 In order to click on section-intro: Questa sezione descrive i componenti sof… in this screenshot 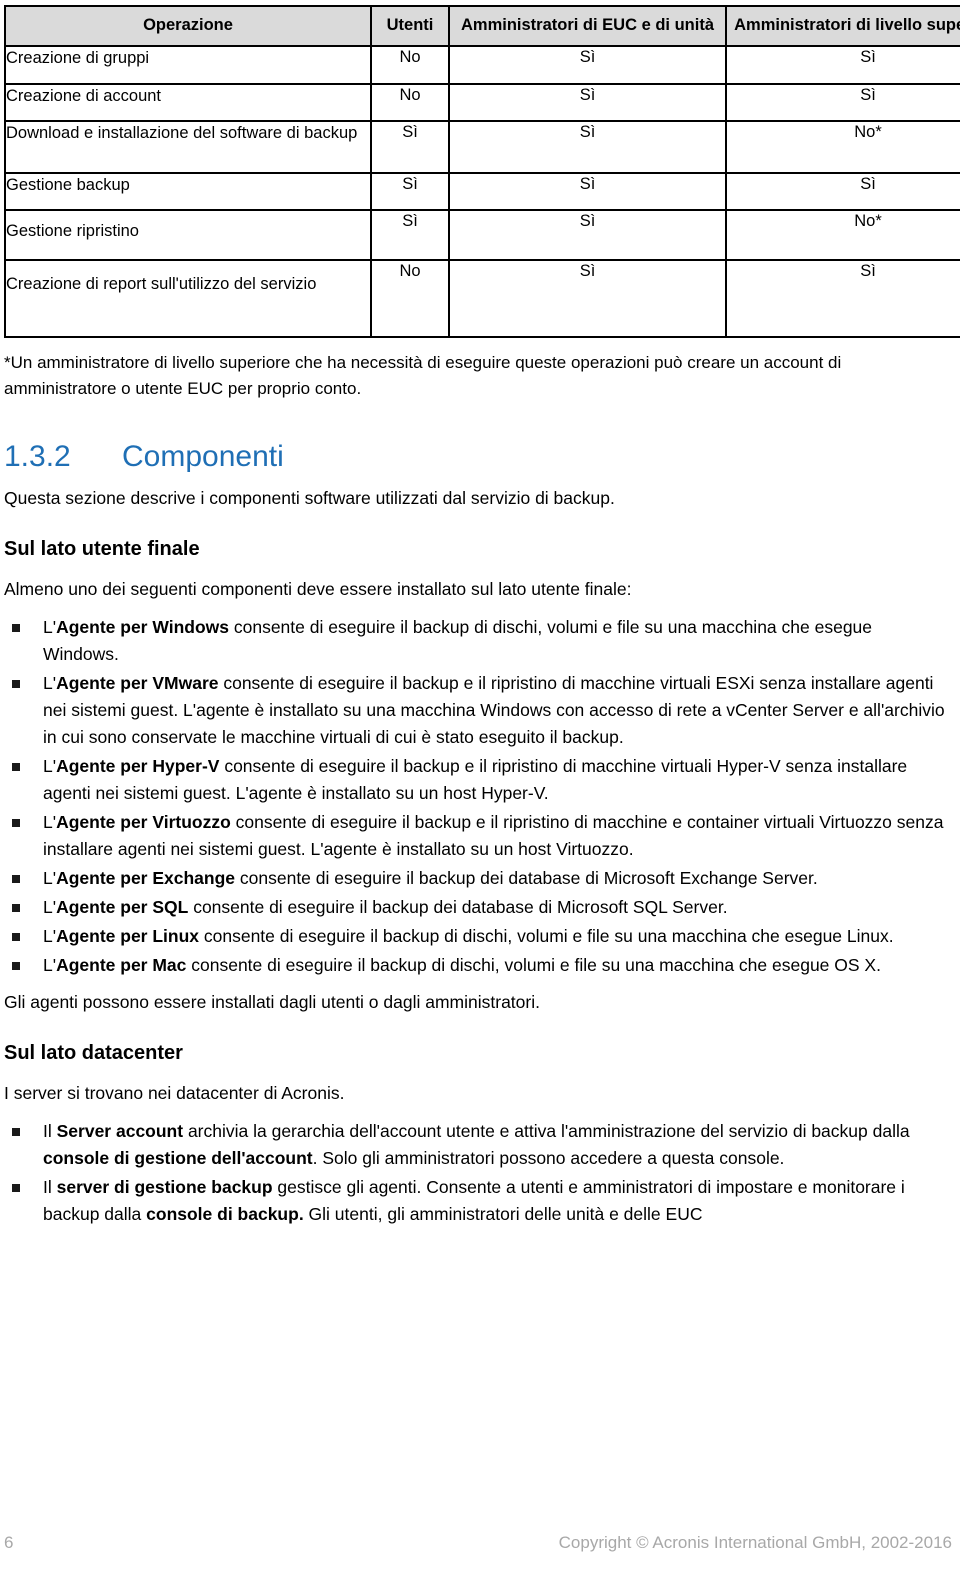, I will do `click(309, 497)`.